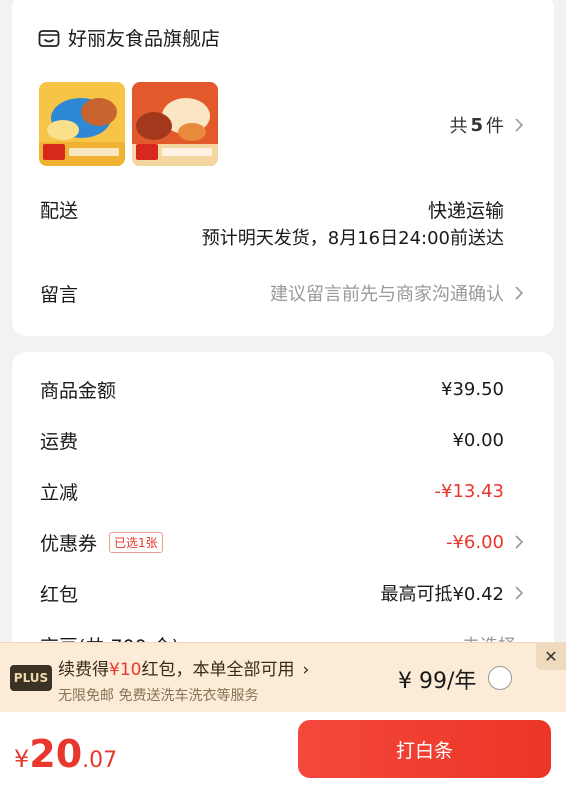 The image size is (566, 800). I want to click on store-icon, so click(49, 38).